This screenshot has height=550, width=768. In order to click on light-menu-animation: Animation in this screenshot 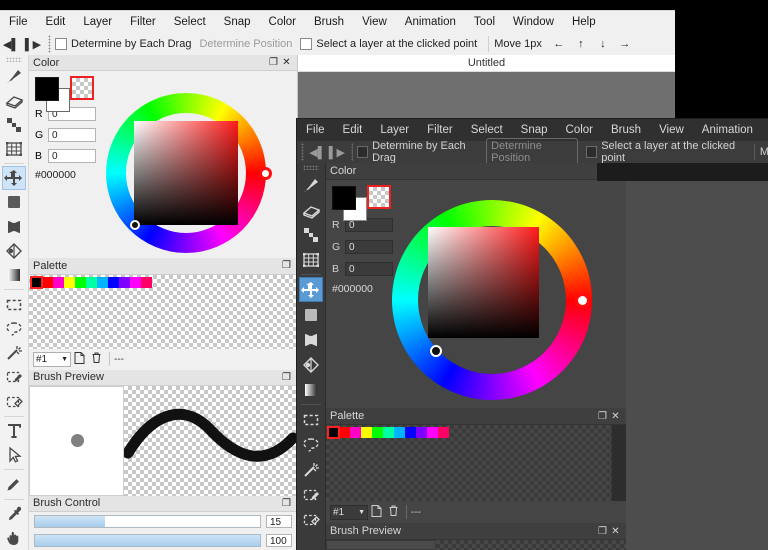, I will do `click(430, 22)`.